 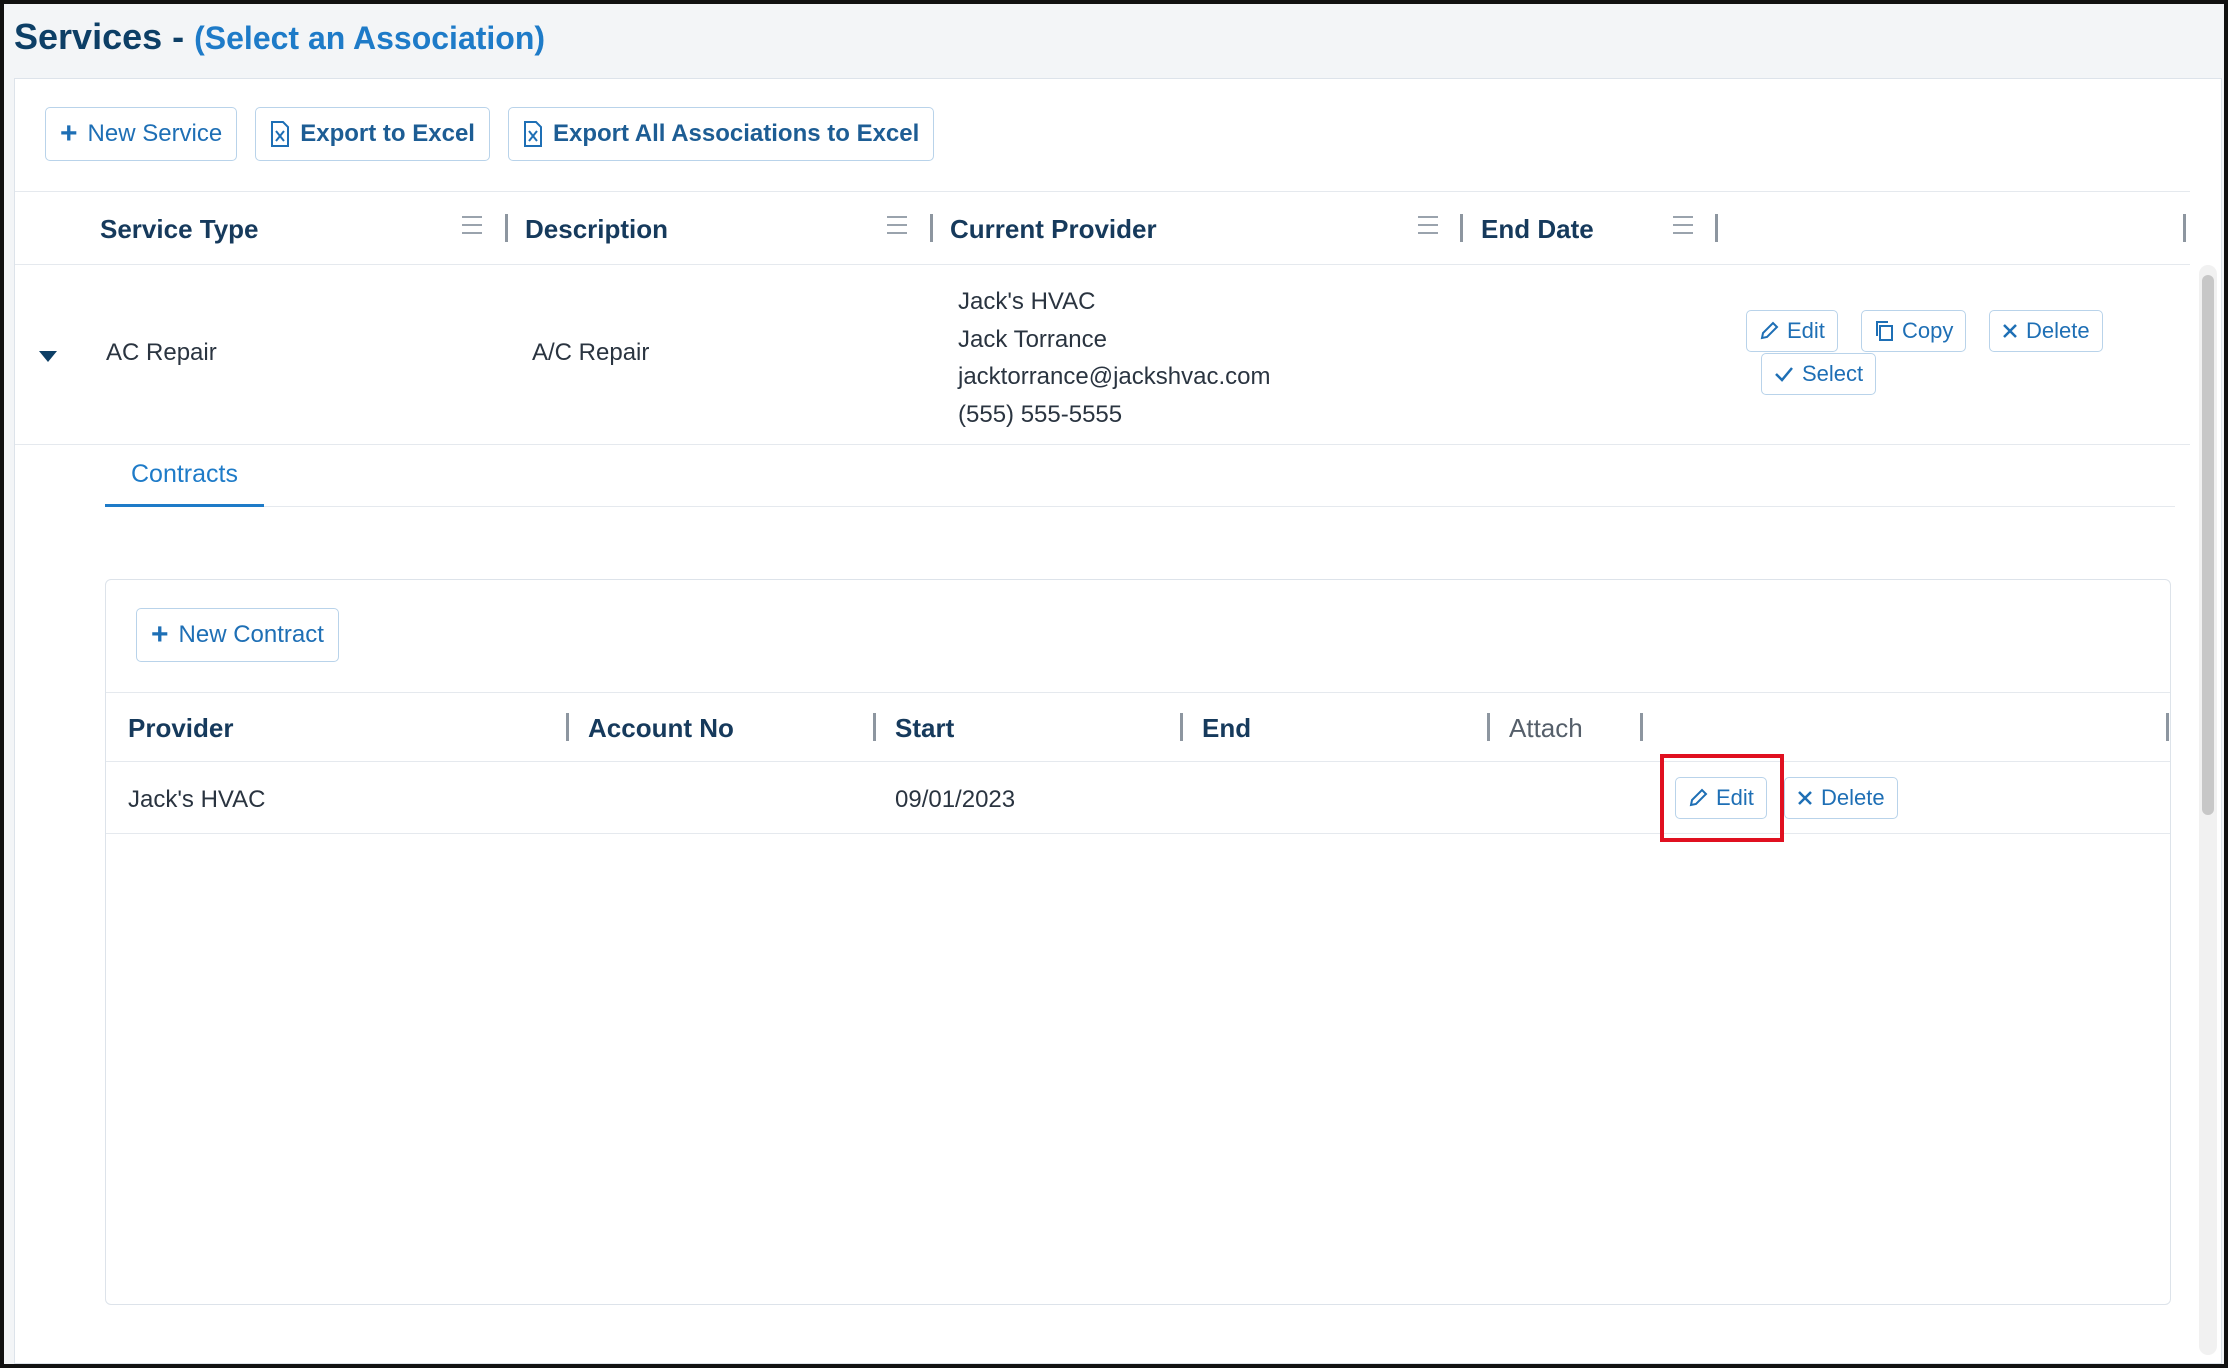 I want to click on delete-service-button: Delete, so click(x=2046, y=331).